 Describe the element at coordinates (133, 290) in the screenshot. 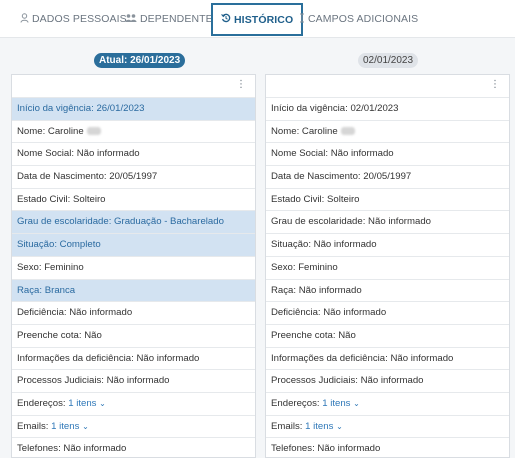

I see `row-raca: Raça: Branca` at that location.